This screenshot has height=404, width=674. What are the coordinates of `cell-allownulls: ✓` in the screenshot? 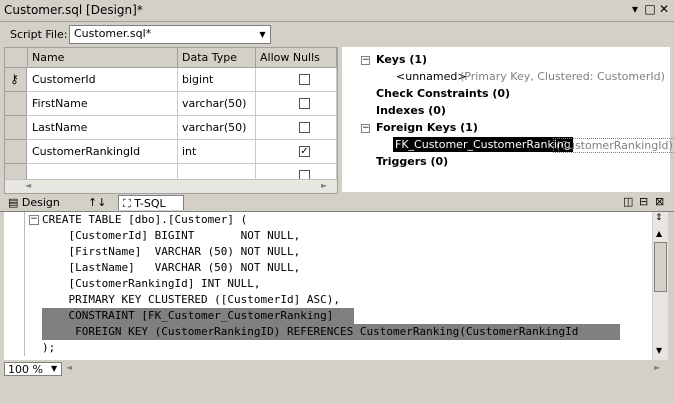 It's located at (296, 152).